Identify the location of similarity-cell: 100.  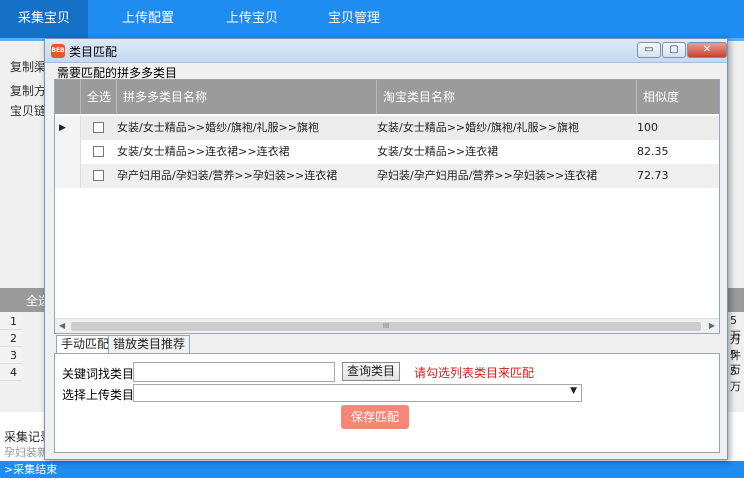
(647, 127).